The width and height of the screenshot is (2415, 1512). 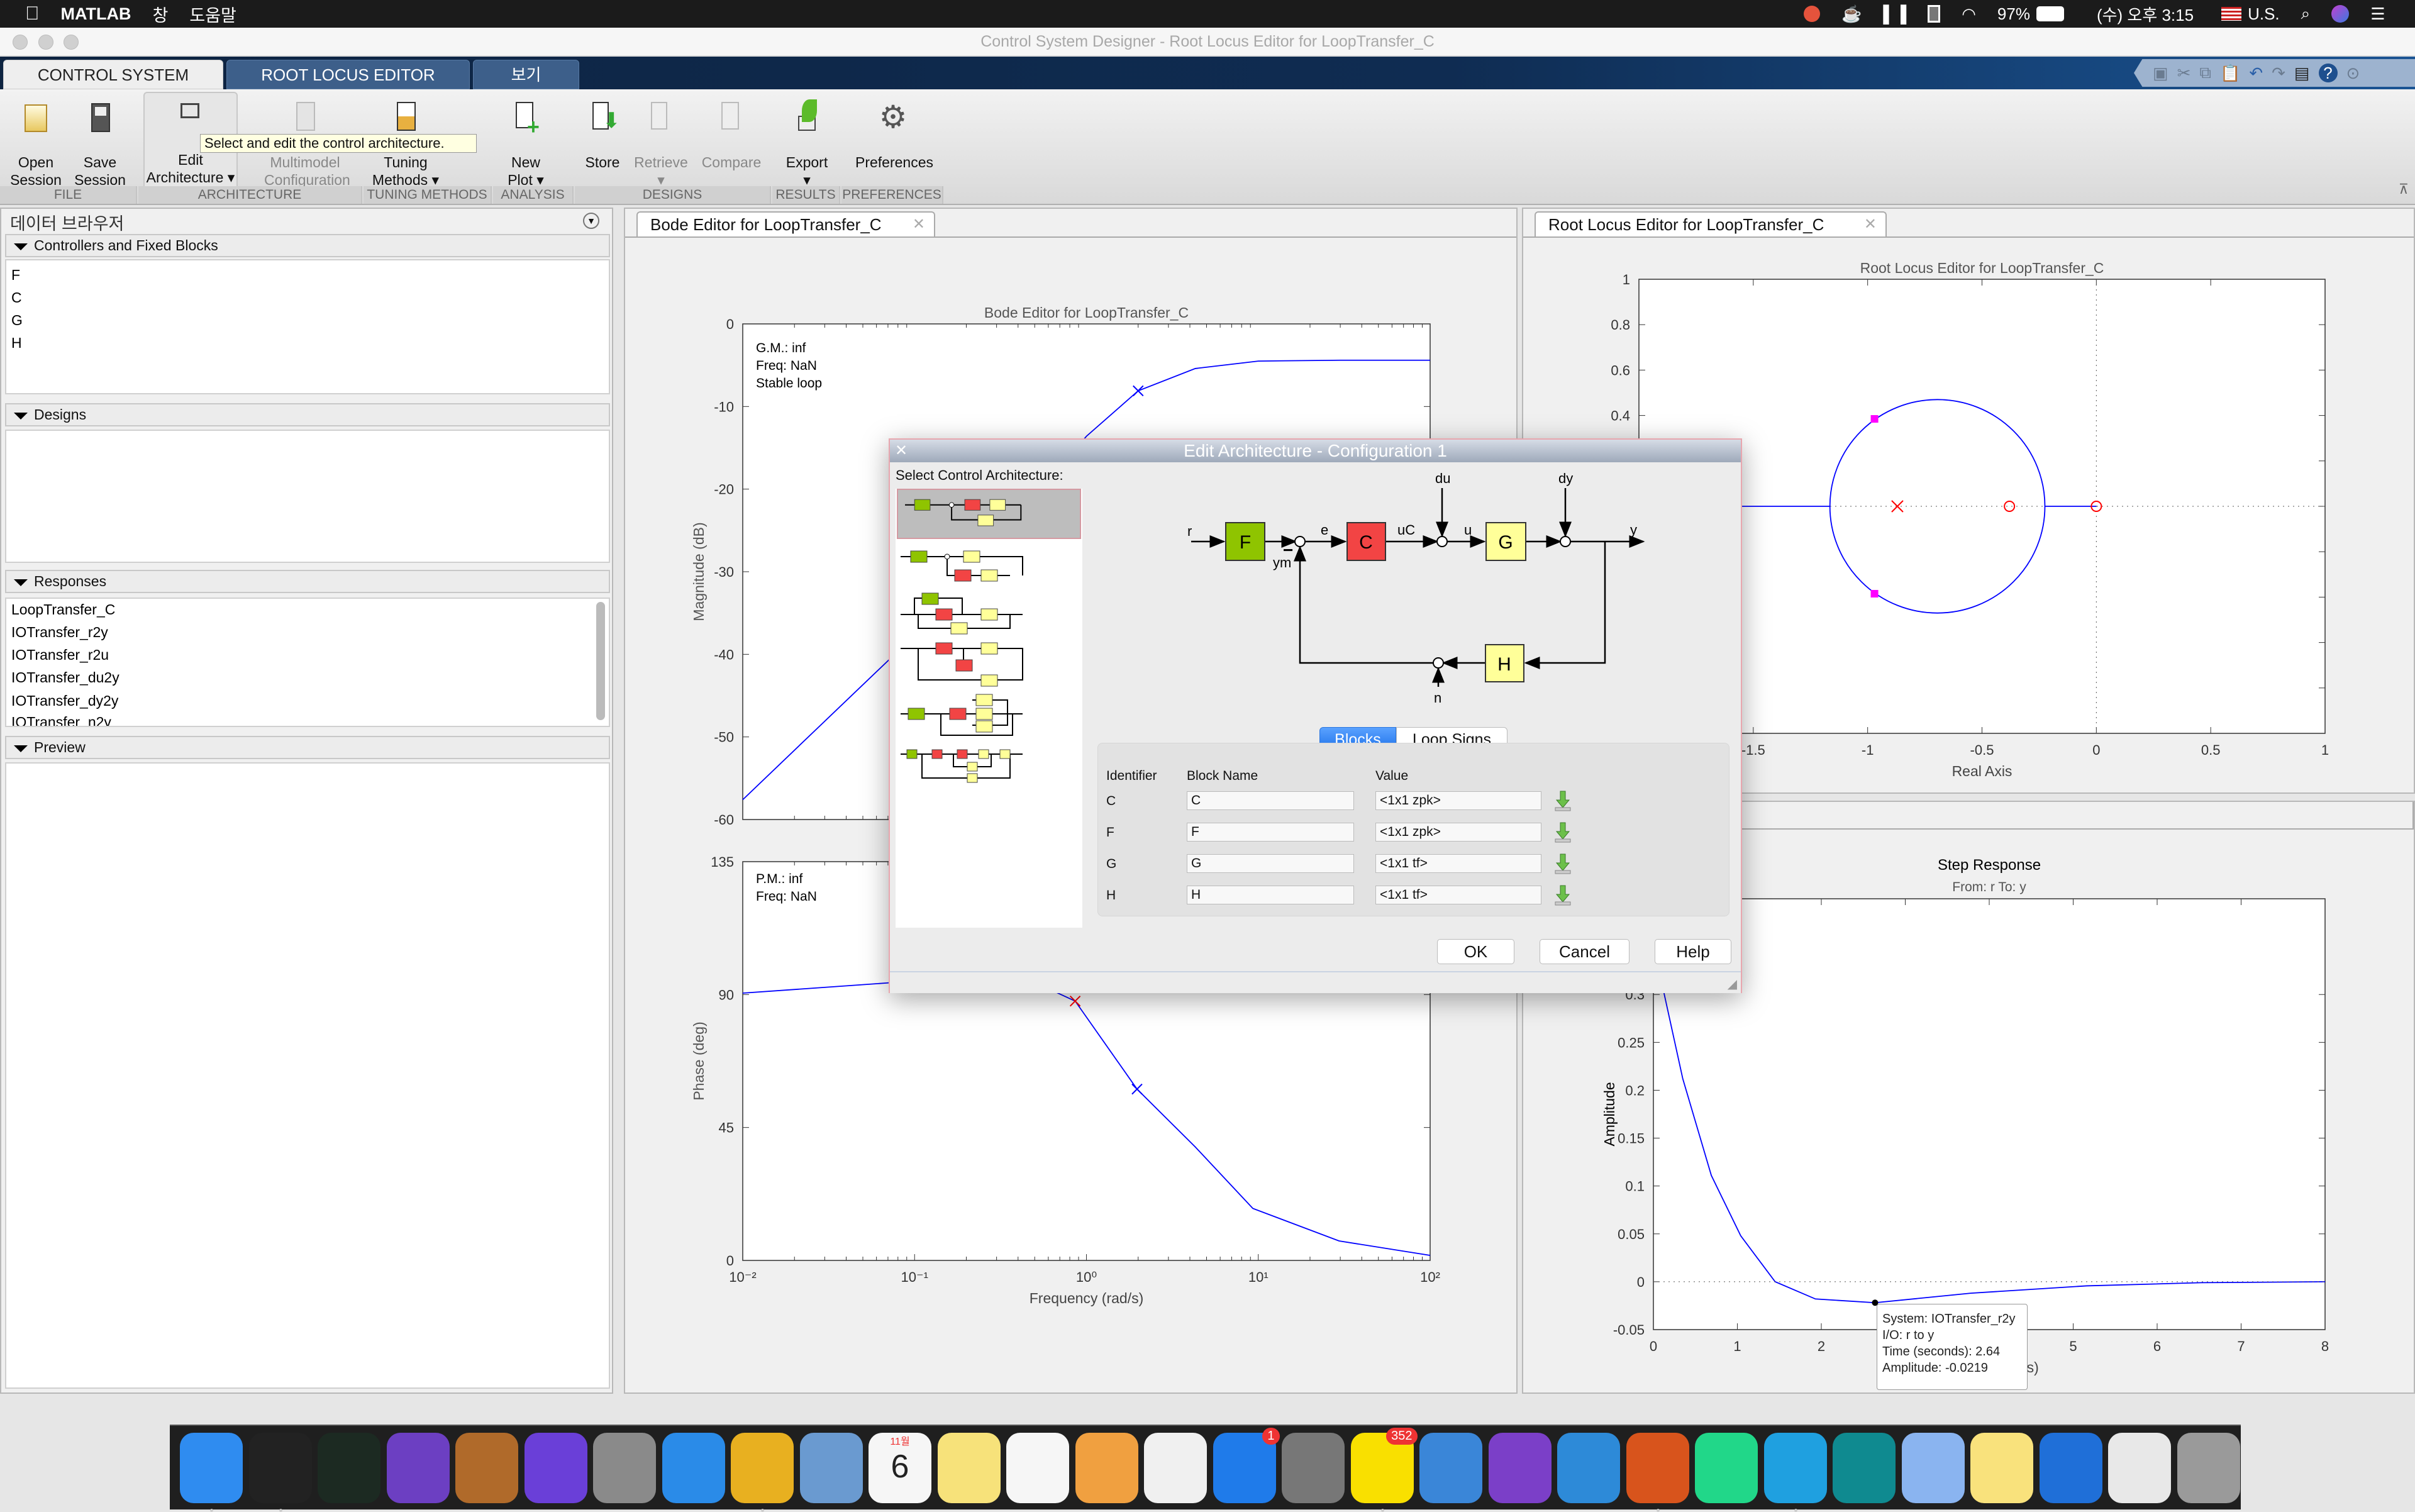 I want to click on block-G: G, so click(x=1505, y=541).